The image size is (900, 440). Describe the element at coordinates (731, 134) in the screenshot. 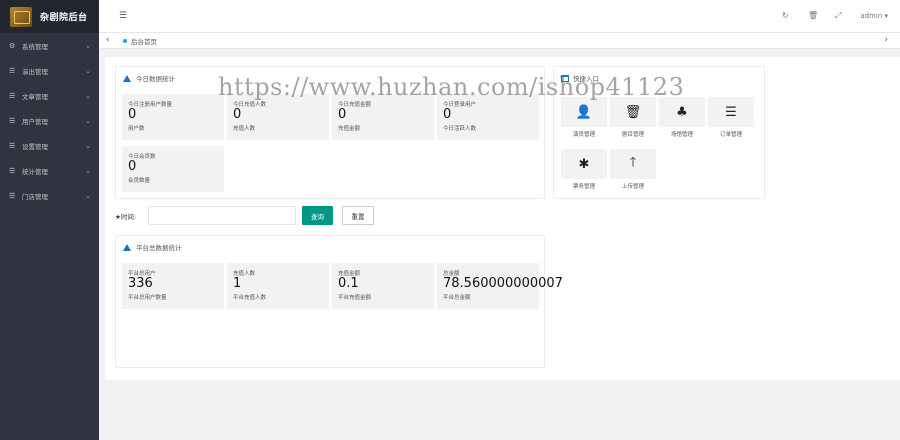

I see `quick-entry-label: 订单管理` at that location.